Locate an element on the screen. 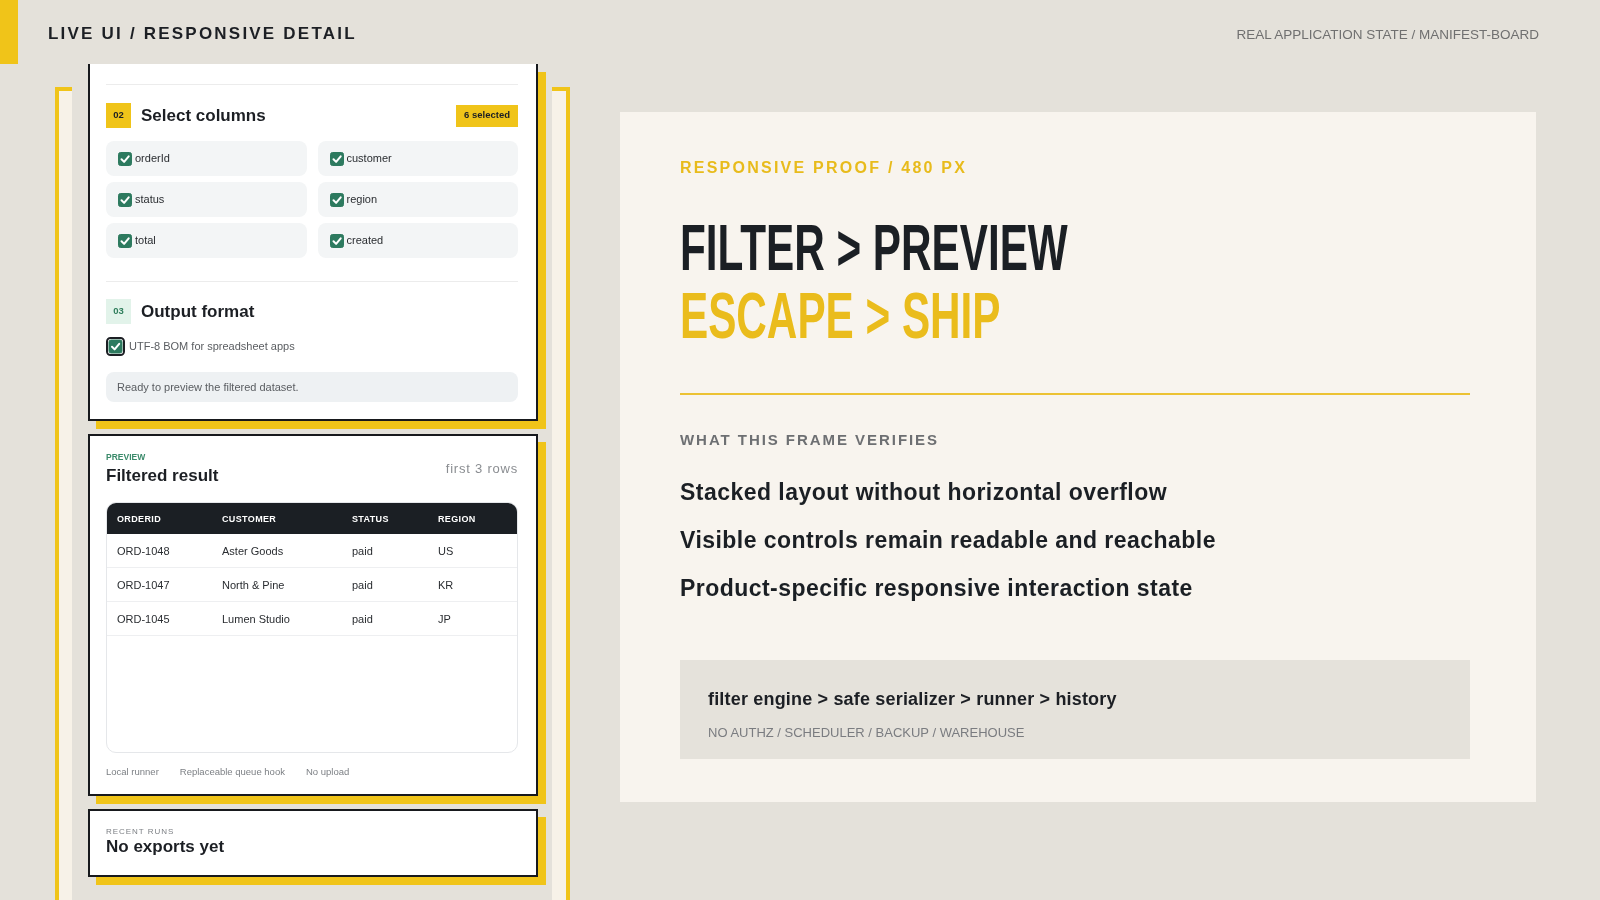  footer-note: No upload is located at coordinates (327, 772).